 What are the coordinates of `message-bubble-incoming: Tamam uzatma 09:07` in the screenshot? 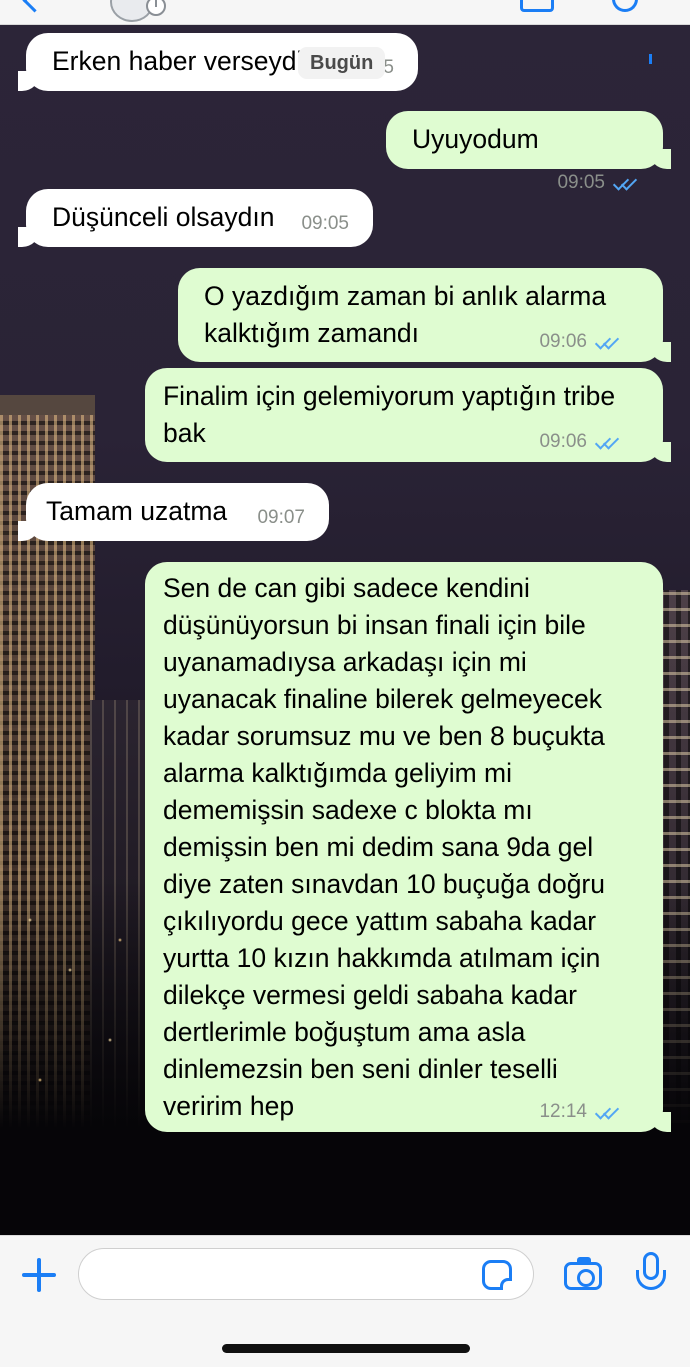 It's located at (173, 512).